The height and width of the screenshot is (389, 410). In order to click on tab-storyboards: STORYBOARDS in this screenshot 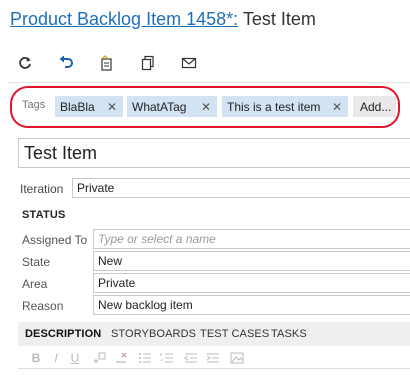, I will do `click(153, 334)`.